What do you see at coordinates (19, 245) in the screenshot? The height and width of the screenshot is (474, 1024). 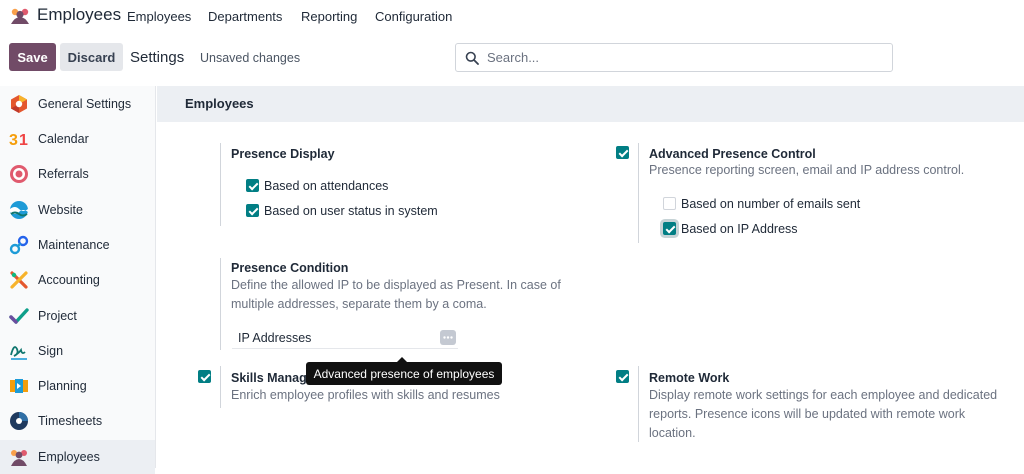 I see `maintenance-icon` at bounding box center [19, 245].